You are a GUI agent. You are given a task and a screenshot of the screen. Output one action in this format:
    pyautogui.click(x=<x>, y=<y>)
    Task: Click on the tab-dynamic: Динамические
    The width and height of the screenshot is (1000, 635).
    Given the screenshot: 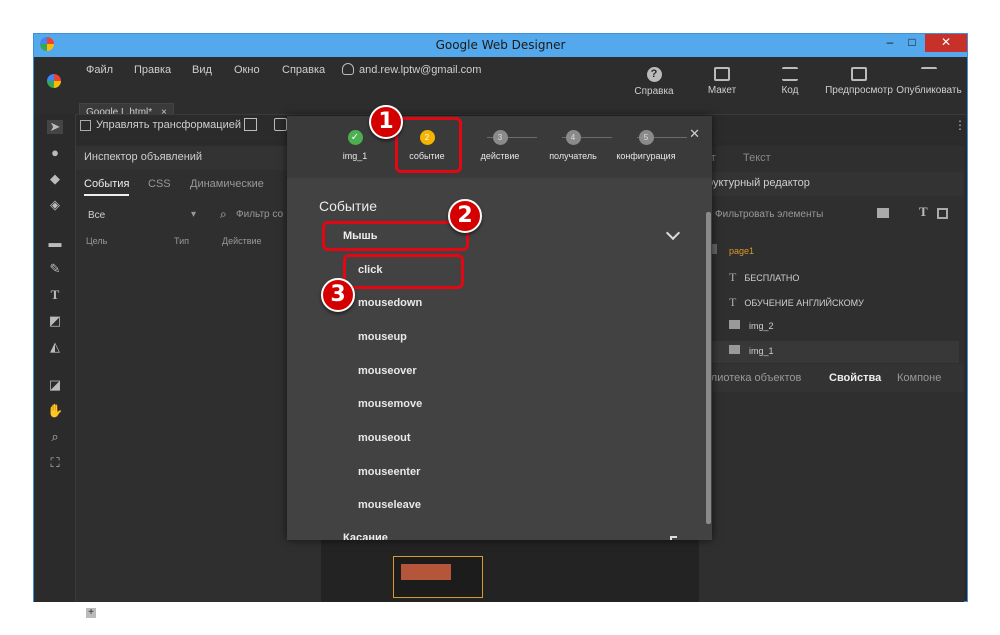 What is the action you would take?
    pyautogui.click(x=227, y=184)
    